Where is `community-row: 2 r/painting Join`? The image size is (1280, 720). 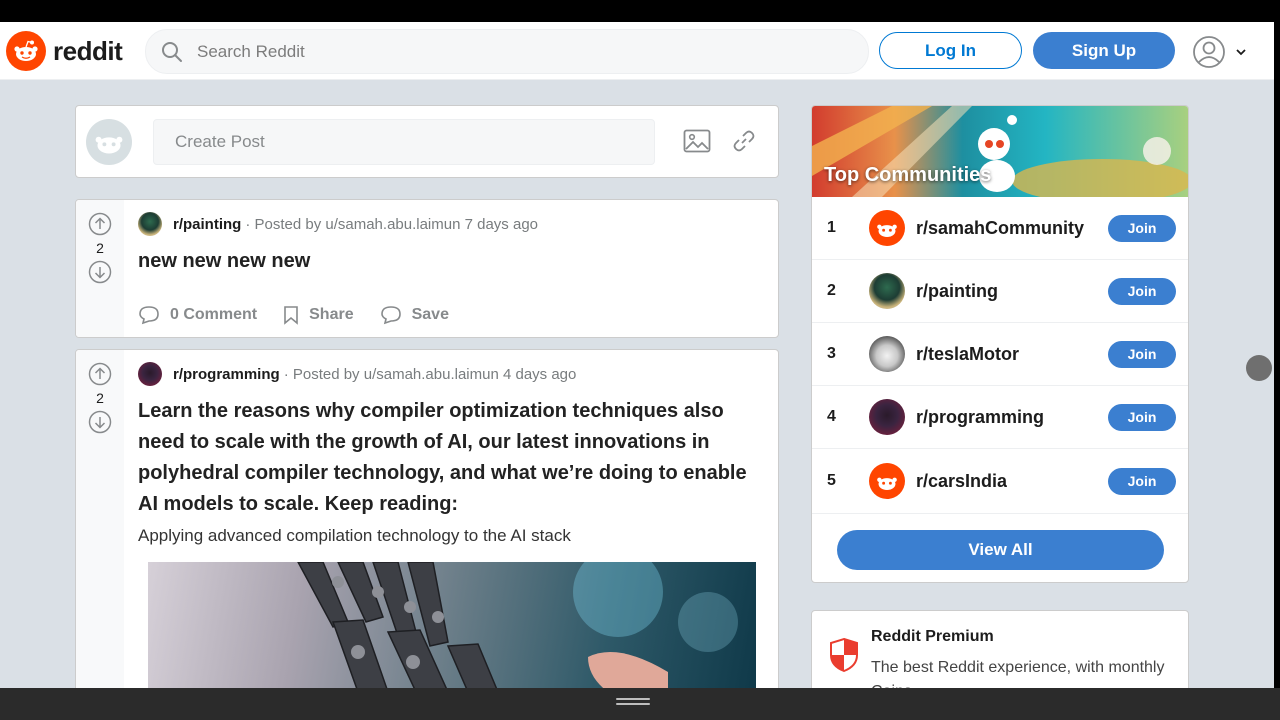
community-row: 2 r/painting Join is located at coordinates (1000, 291).